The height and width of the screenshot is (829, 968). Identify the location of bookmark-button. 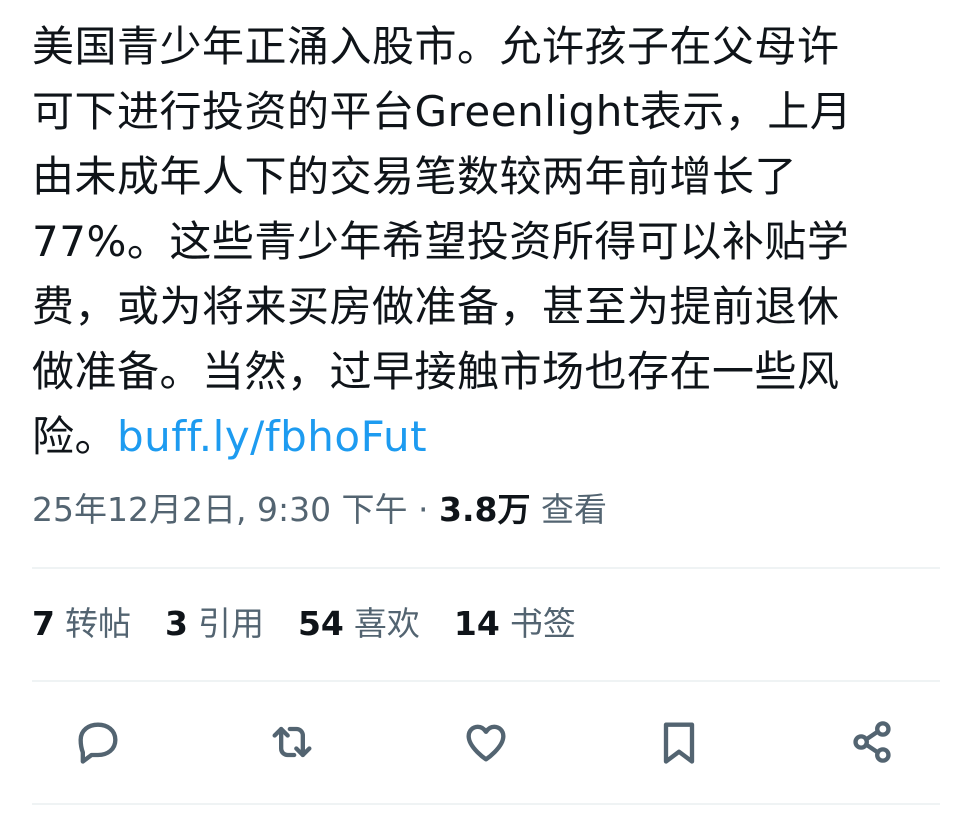
(679, 742).